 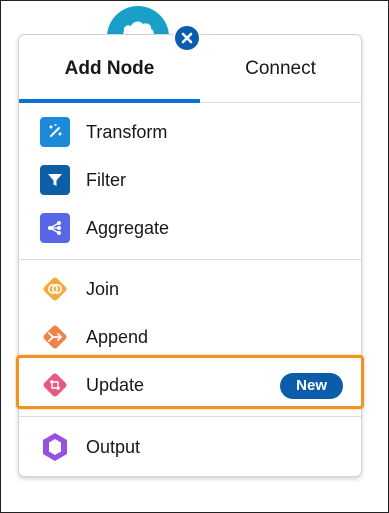 What do you see at coordinates (127, 132) in the screenshot?
I see `menu-item-label: Transform` at bounding box center [127, 132].